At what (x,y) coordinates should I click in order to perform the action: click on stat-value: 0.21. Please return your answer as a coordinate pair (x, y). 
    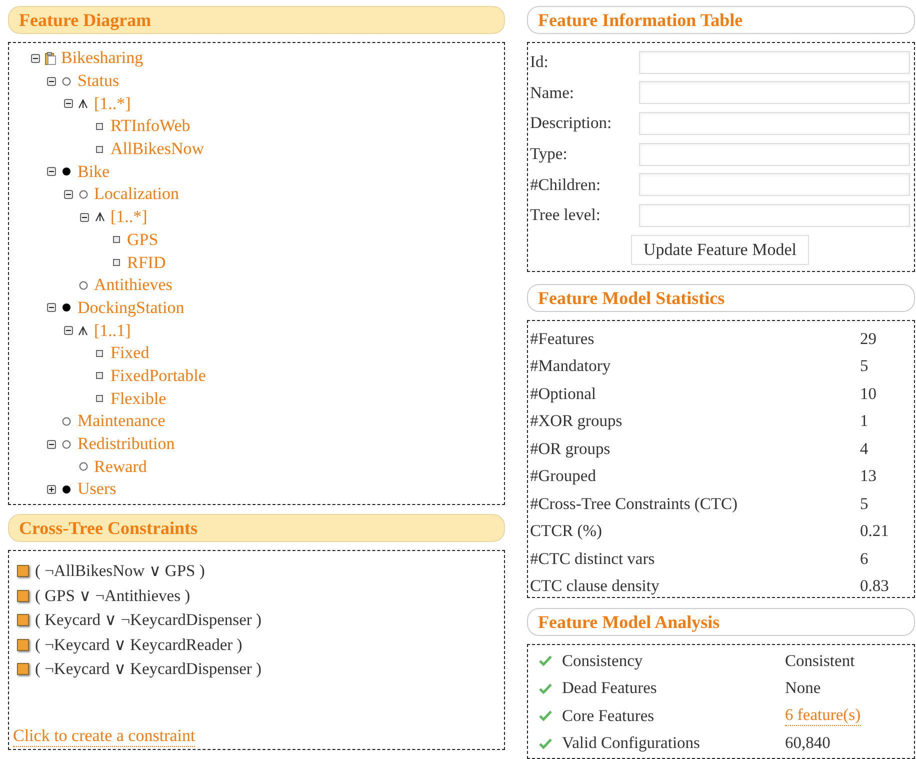
    Looking at the image, I should click on (874, 531).